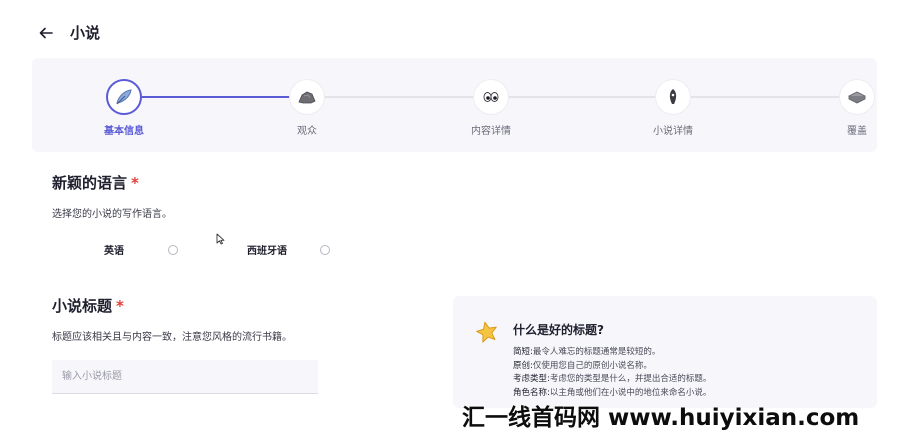 The image size is (913, 431). I want to click on tip-item: 考虑类型:考虑您的类型是什么，并提出合适的标题。, so click(612, 379).